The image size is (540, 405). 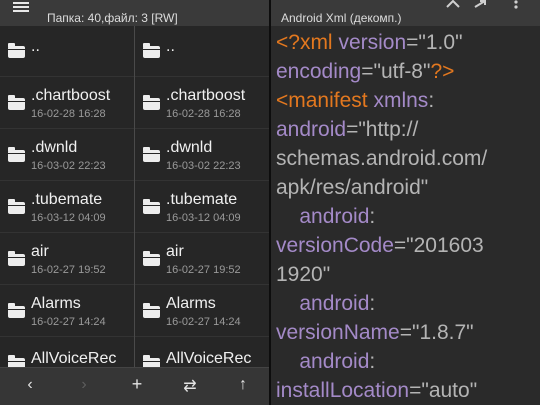 What do you see at coordinates (243, 385) in the screenshot?
I see `parent-folder-button: ↑` at bounding box center [243, 385].